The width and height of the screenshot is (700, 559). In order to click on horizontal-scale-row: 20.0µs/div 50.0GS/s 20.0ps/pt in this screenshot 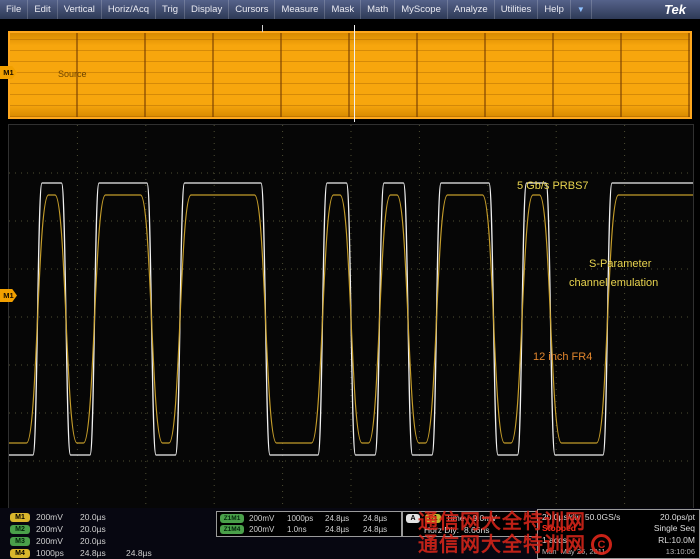, I will do `click(618, 516)`.